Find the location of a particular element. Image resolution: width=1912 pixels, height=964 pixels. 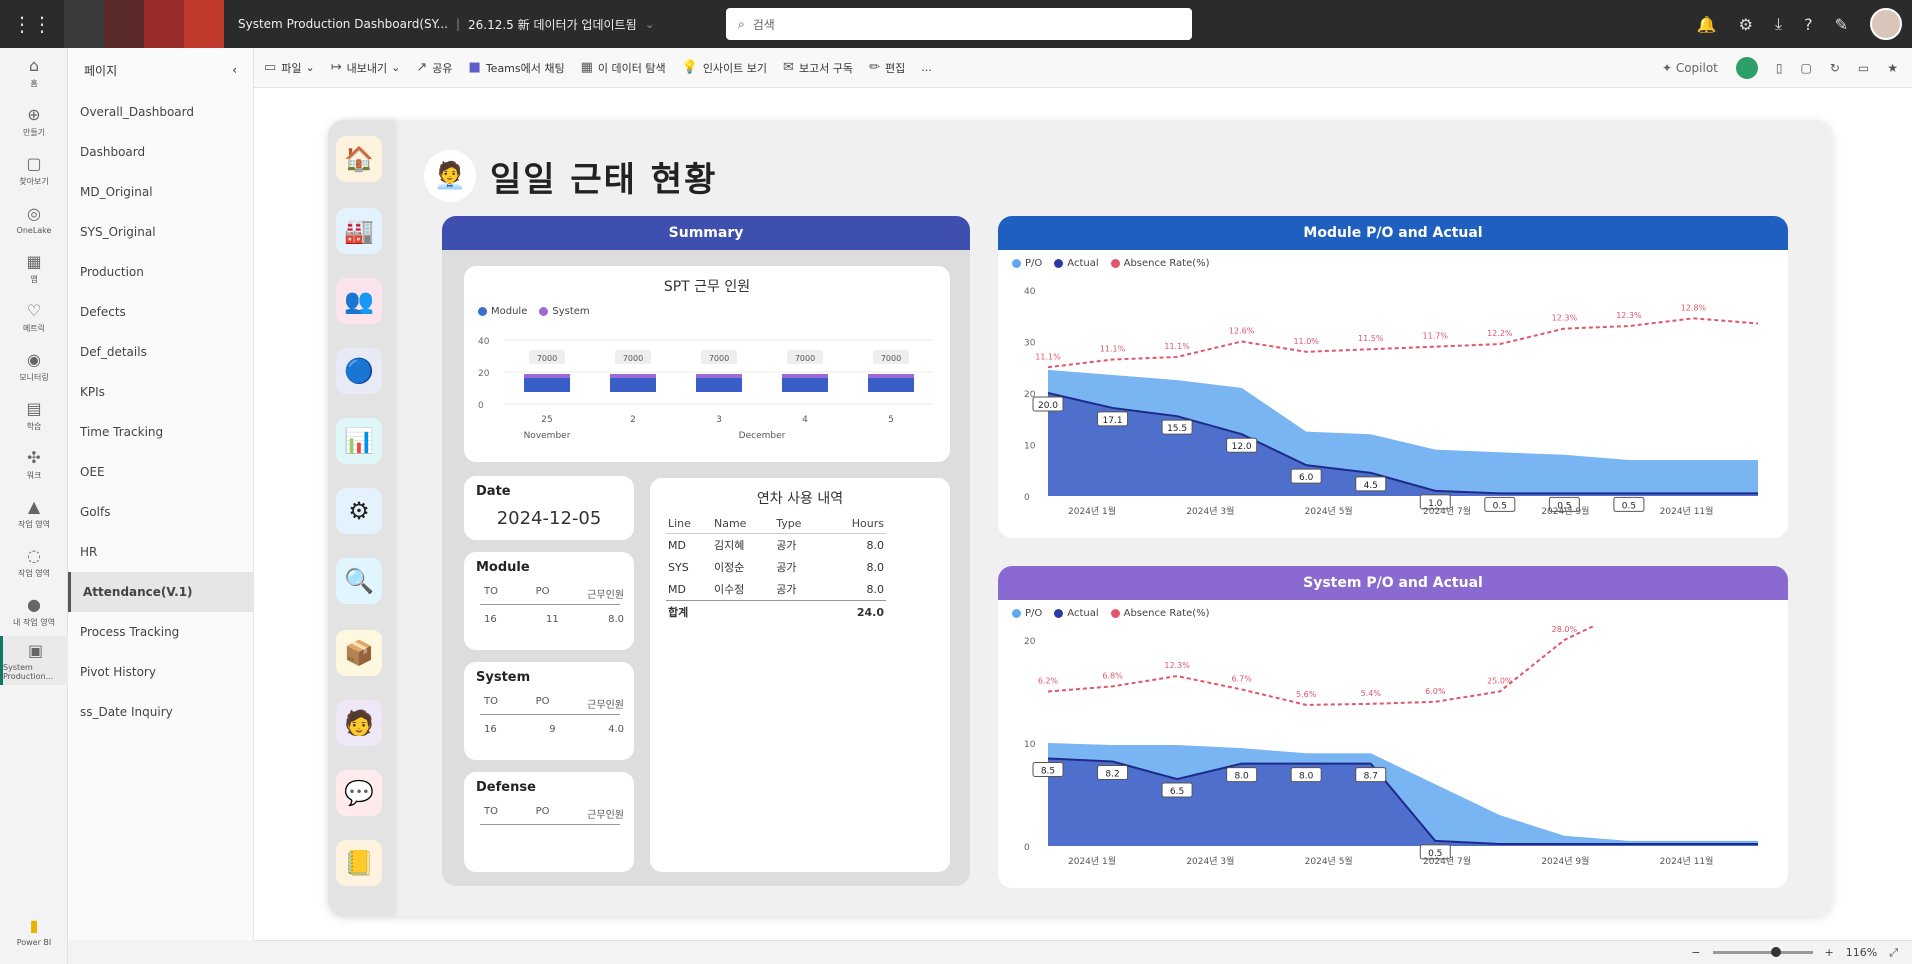

rail-learn: ▤ 학습 is located at coordinates (34, 415).